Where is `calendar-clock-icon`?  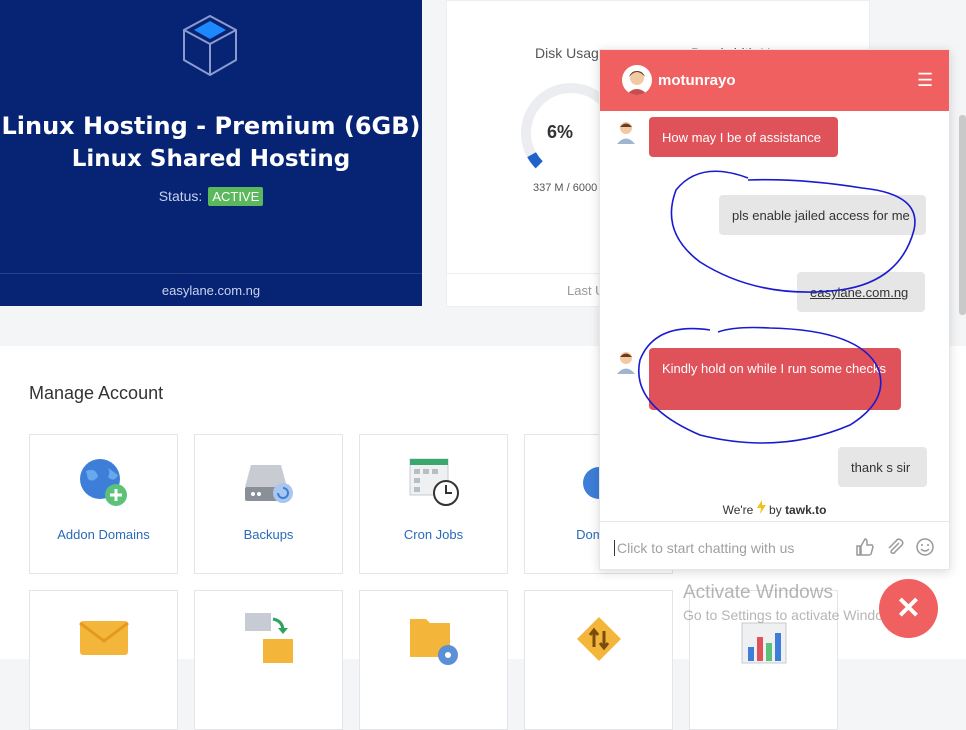
calendar-clock-icon is located at coordinates (434, 482).